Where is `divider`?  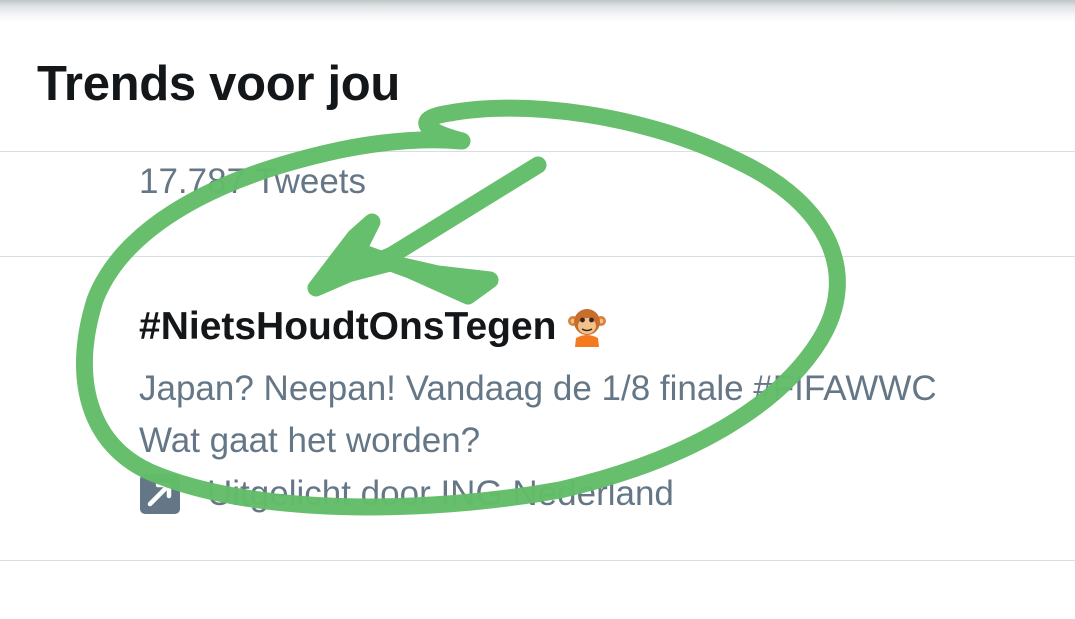 divider is located at coordinates (537, 560).